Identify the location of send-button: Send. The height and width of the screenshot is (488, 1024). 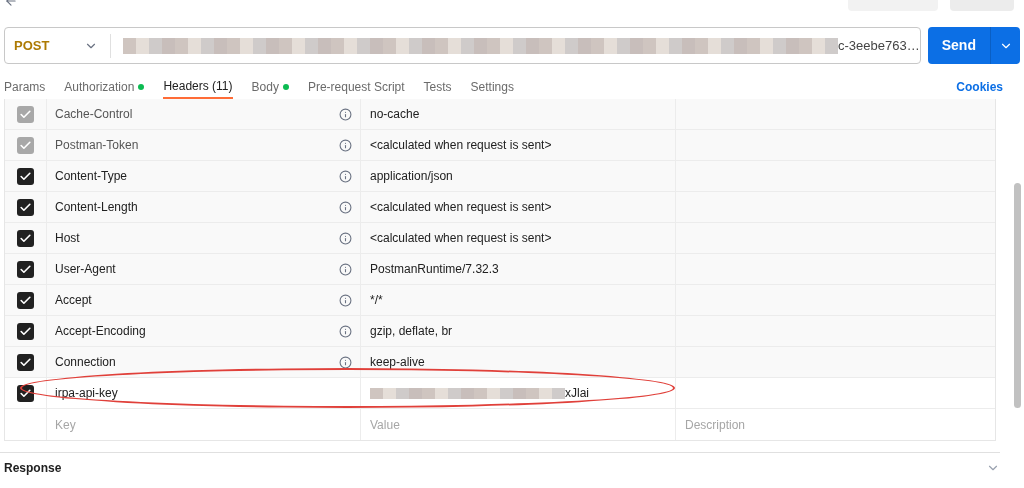
(973, 45).